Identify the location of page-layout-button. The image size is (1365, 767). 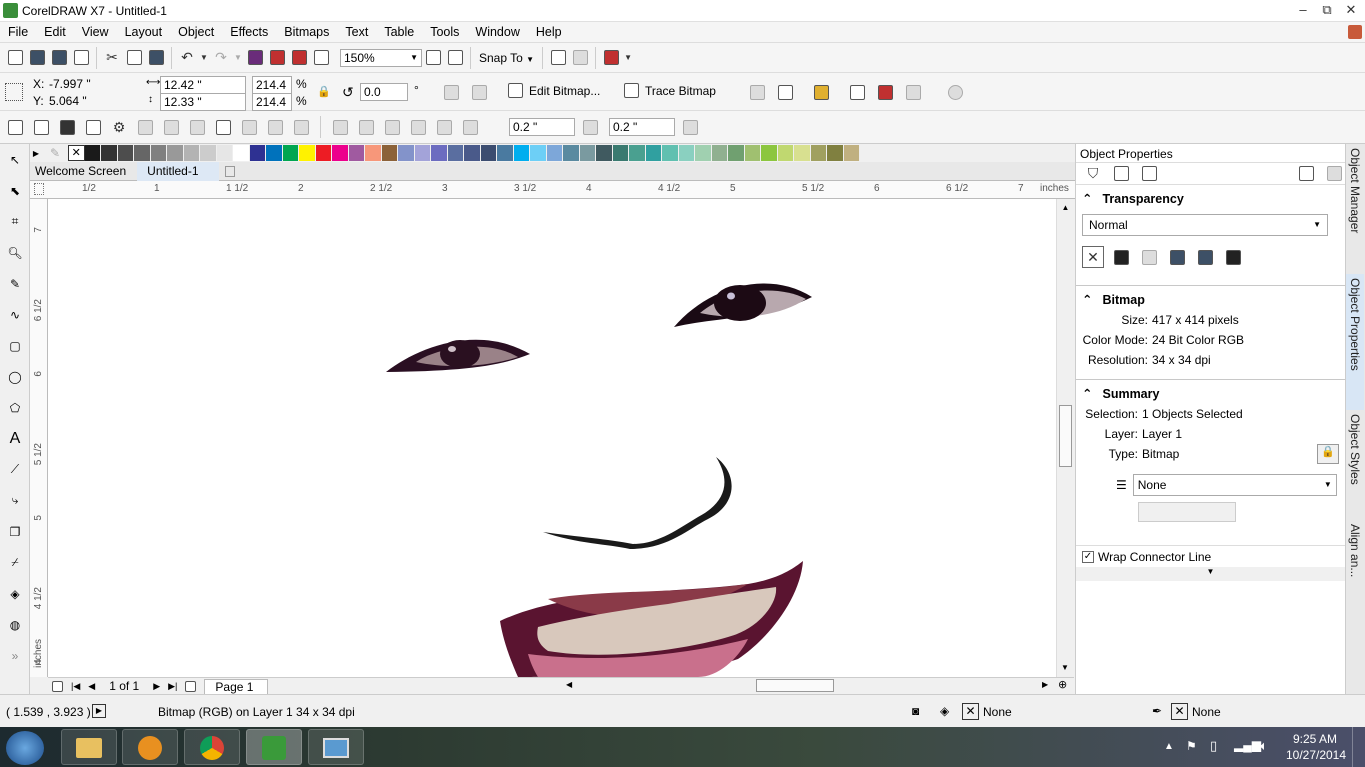
(15, 127).